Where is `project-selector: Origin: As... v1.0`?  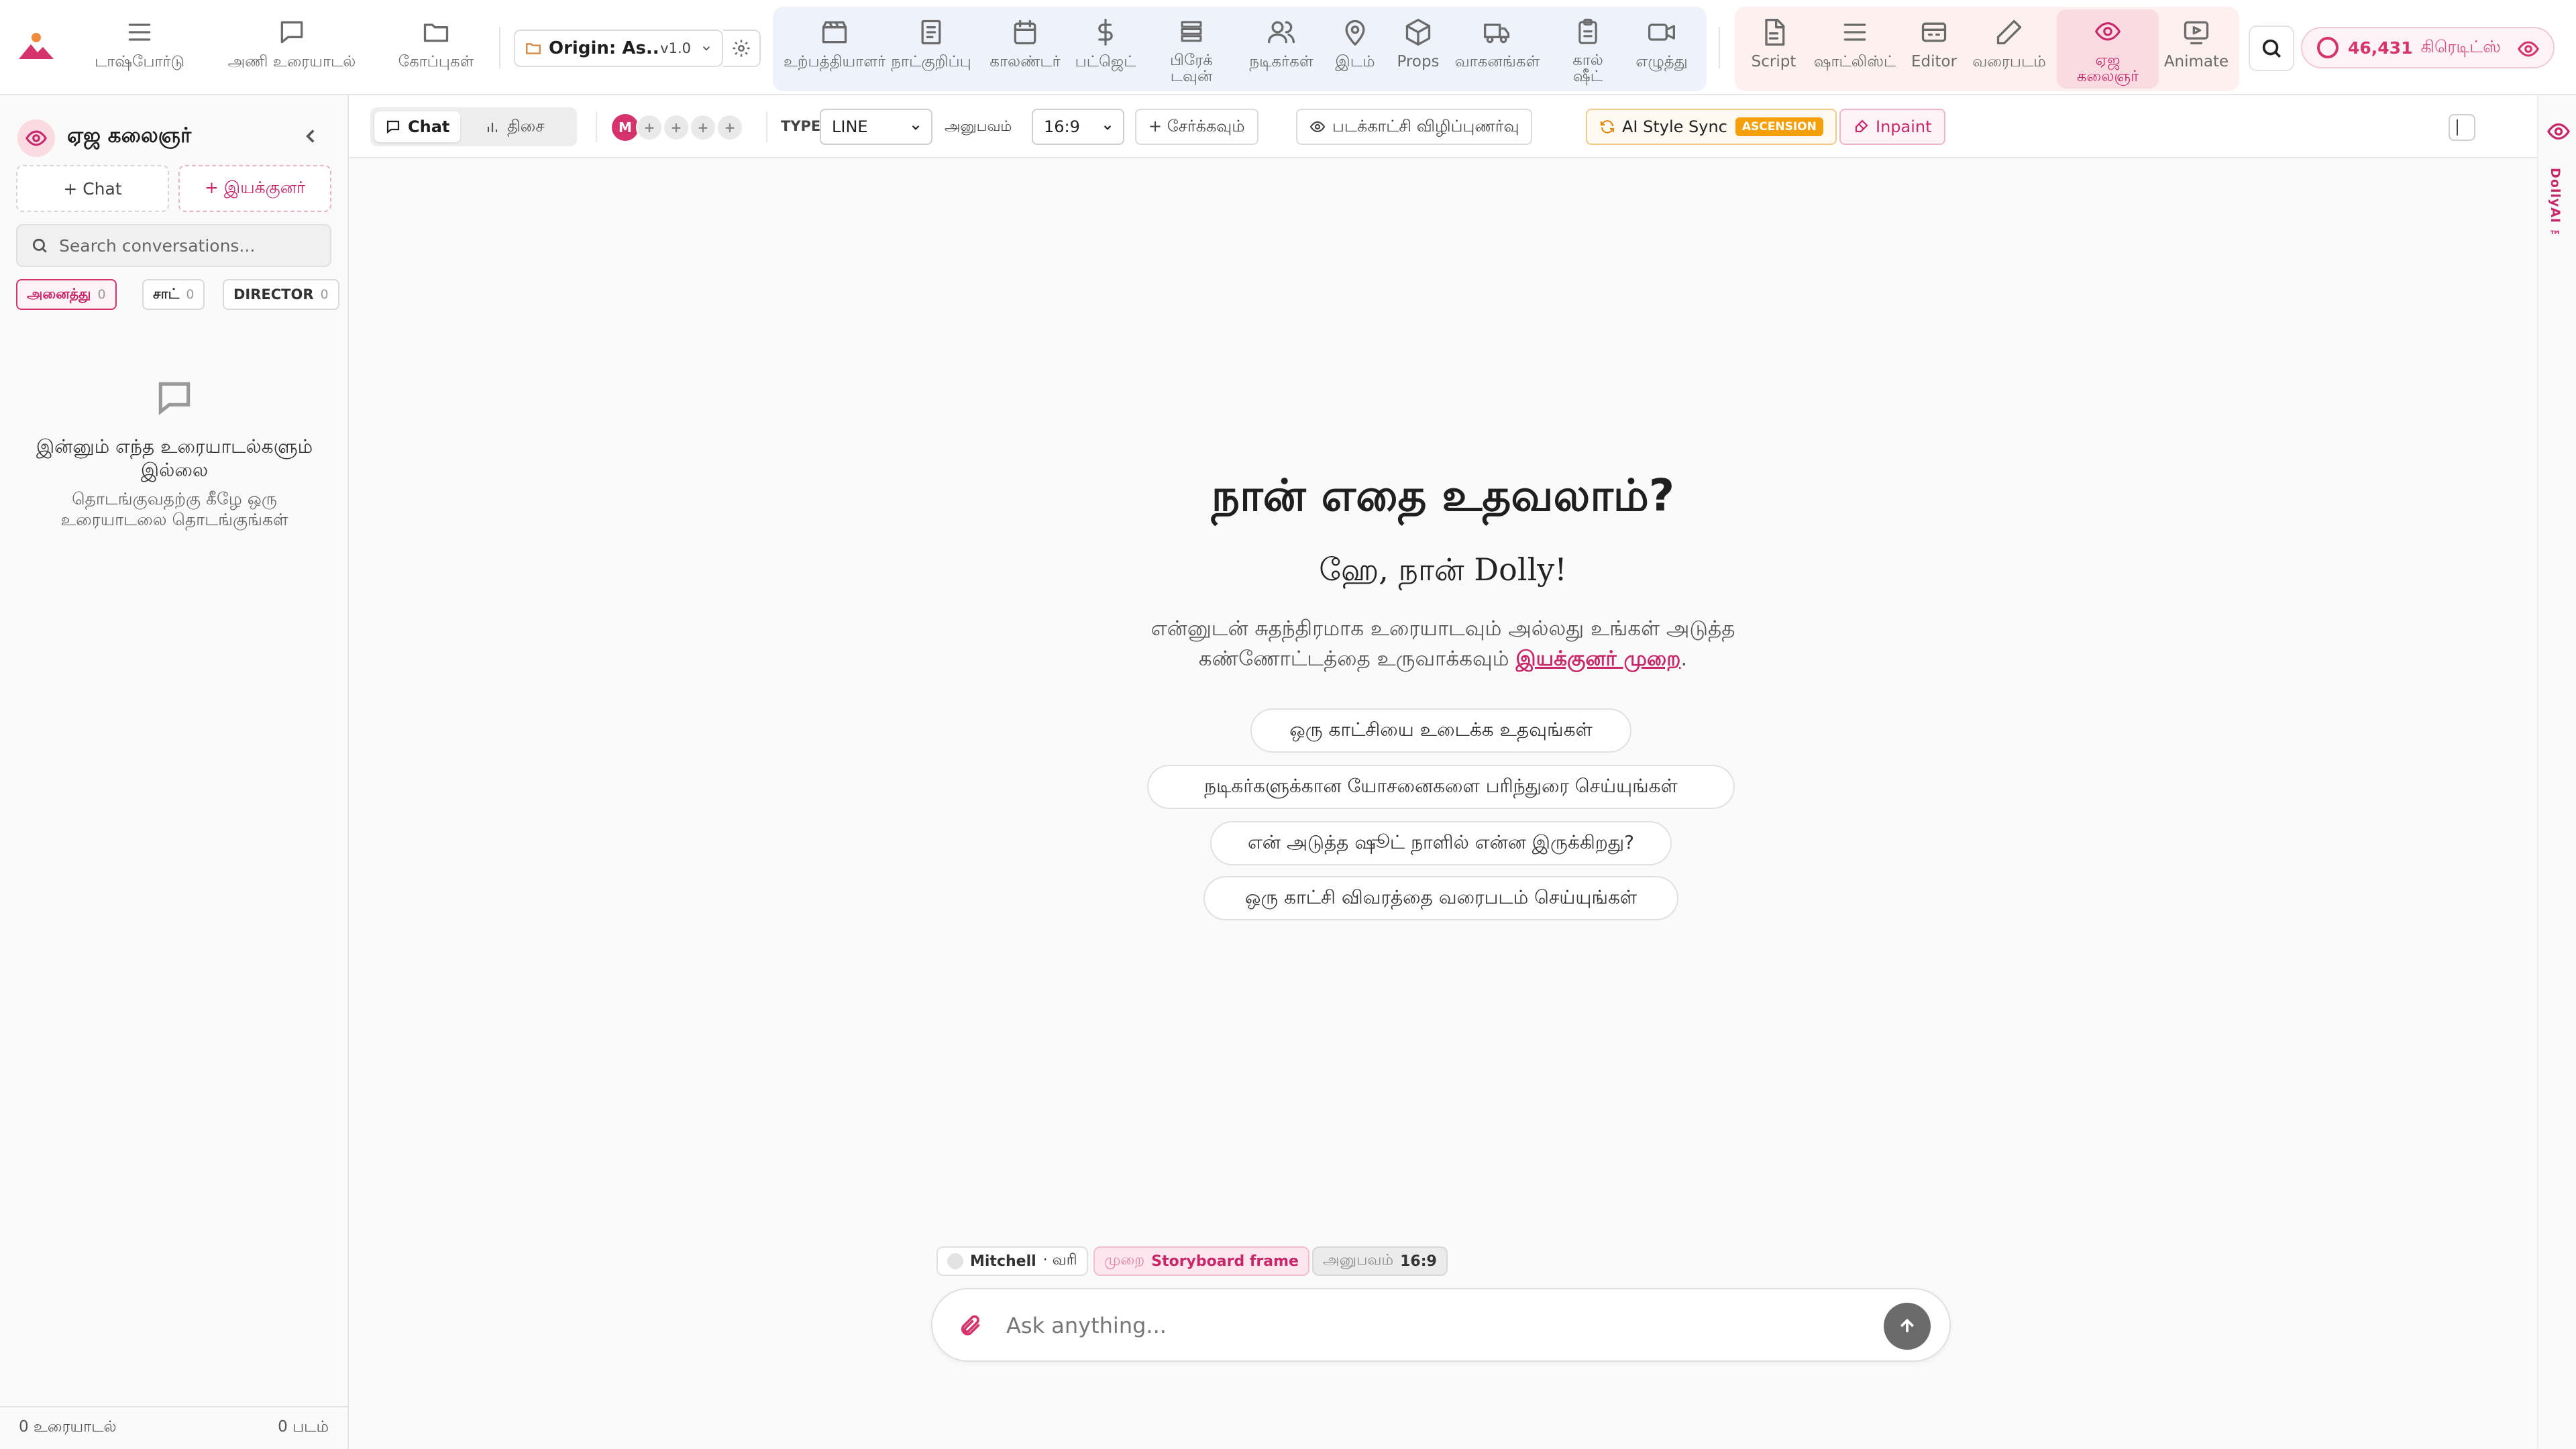 project-selector: Origin: As... v1.0 is located at coordinates (618, 48).